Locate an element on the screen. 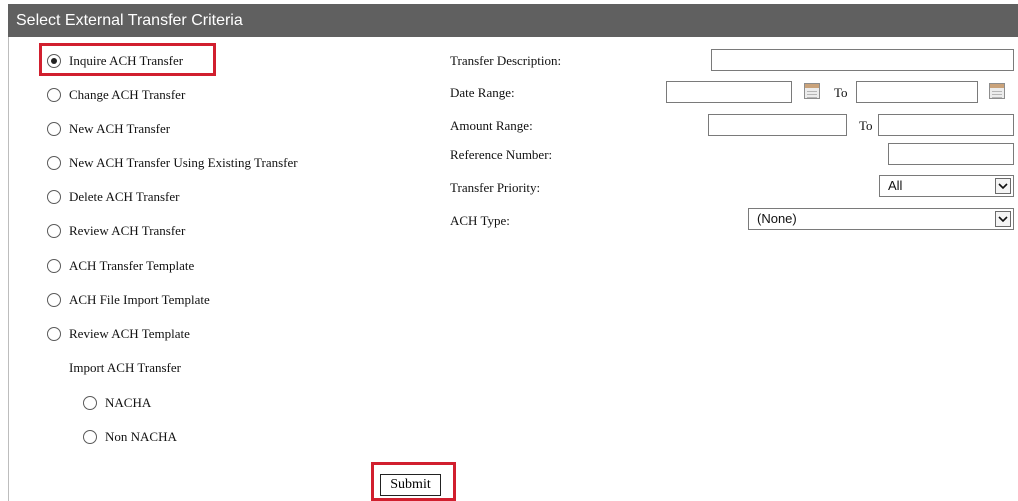 This screenshot has height=501, width=1018. transfer-priority-label: Transfer Priority: is located at coordinates (495, 187).